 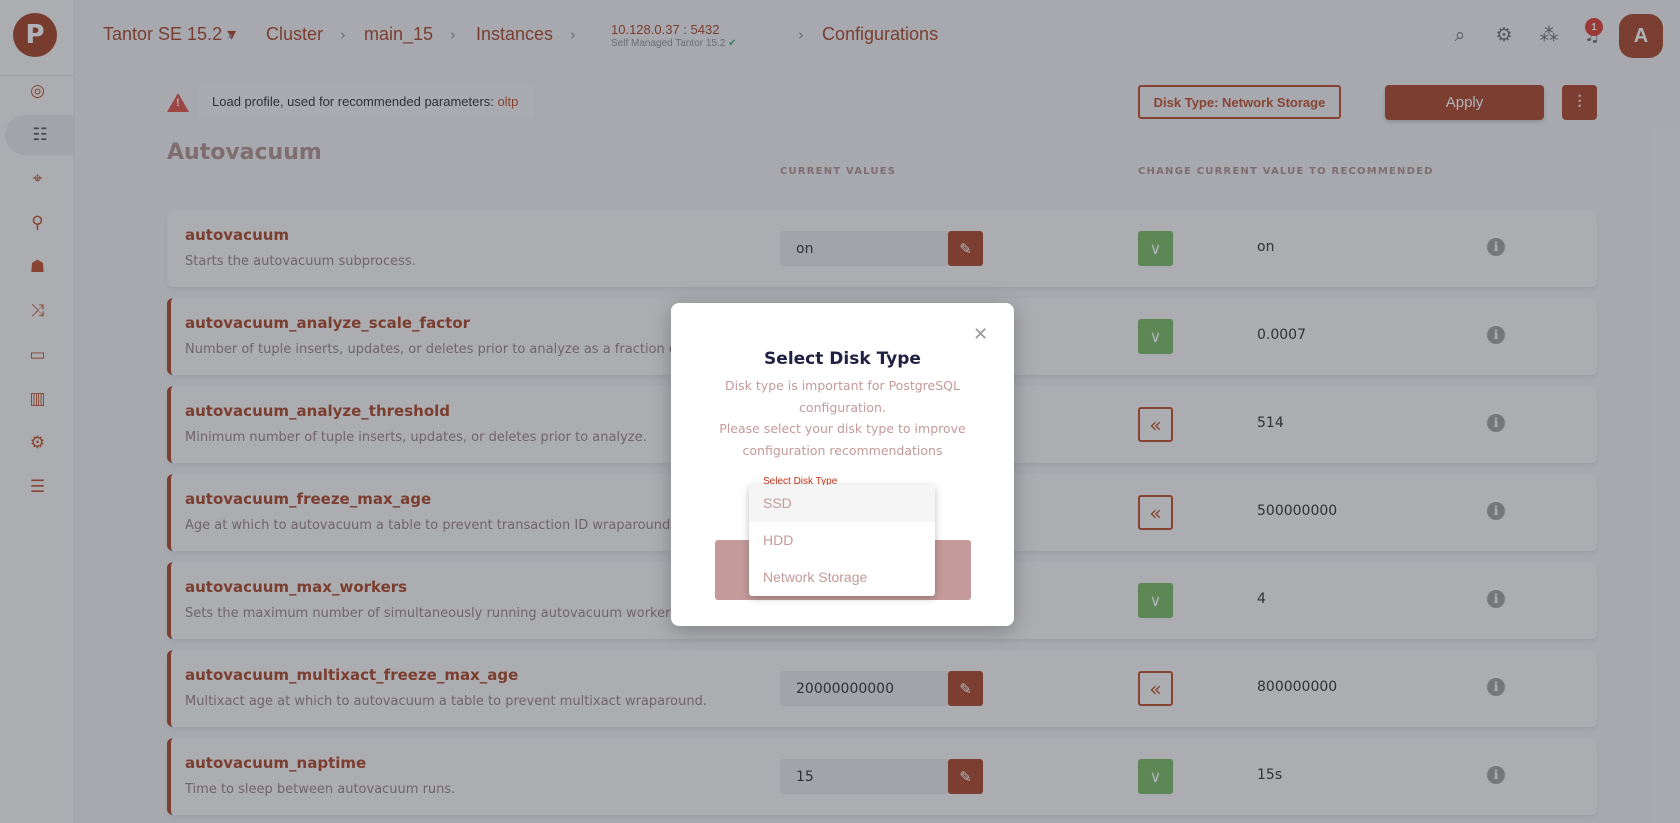 I want to click on disk-type-dropdown: SSD HDD Network Storage, so click(x=842, y=540).